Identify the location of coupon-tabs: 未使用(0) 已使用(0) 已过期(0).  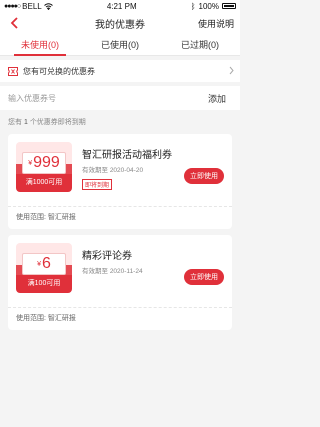
(120, 45).